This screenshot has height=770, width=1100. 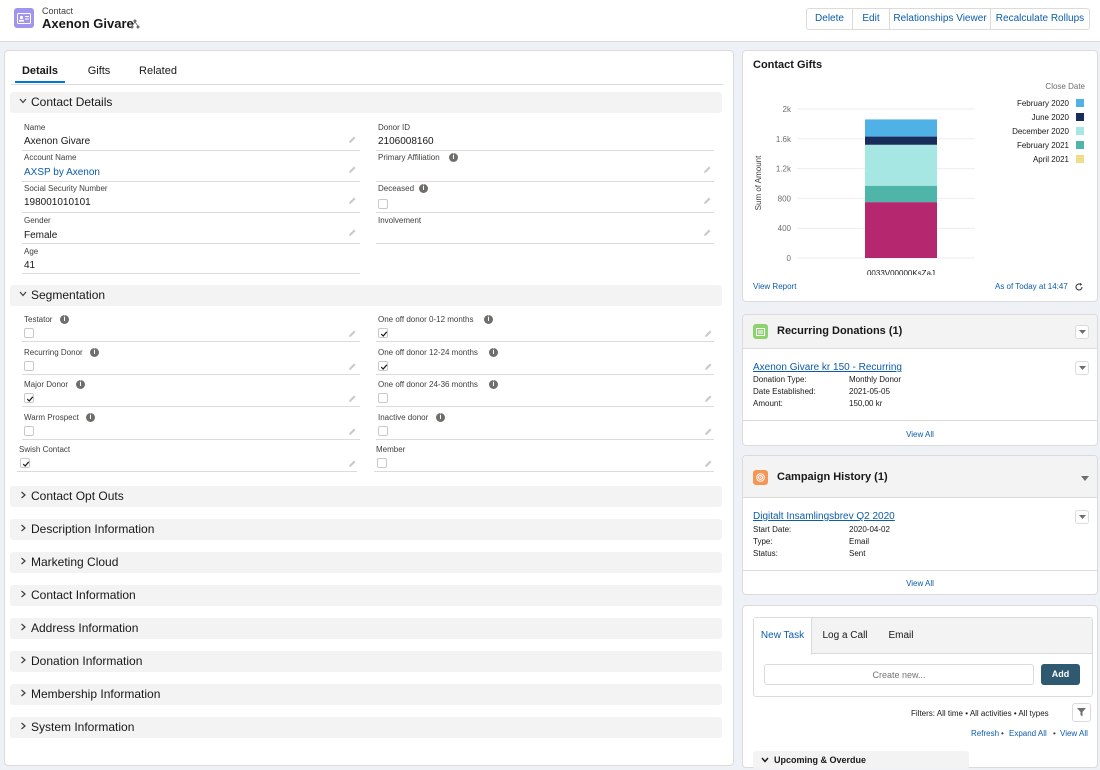 I want to click on footer-divider, so click(x=920, y=420).